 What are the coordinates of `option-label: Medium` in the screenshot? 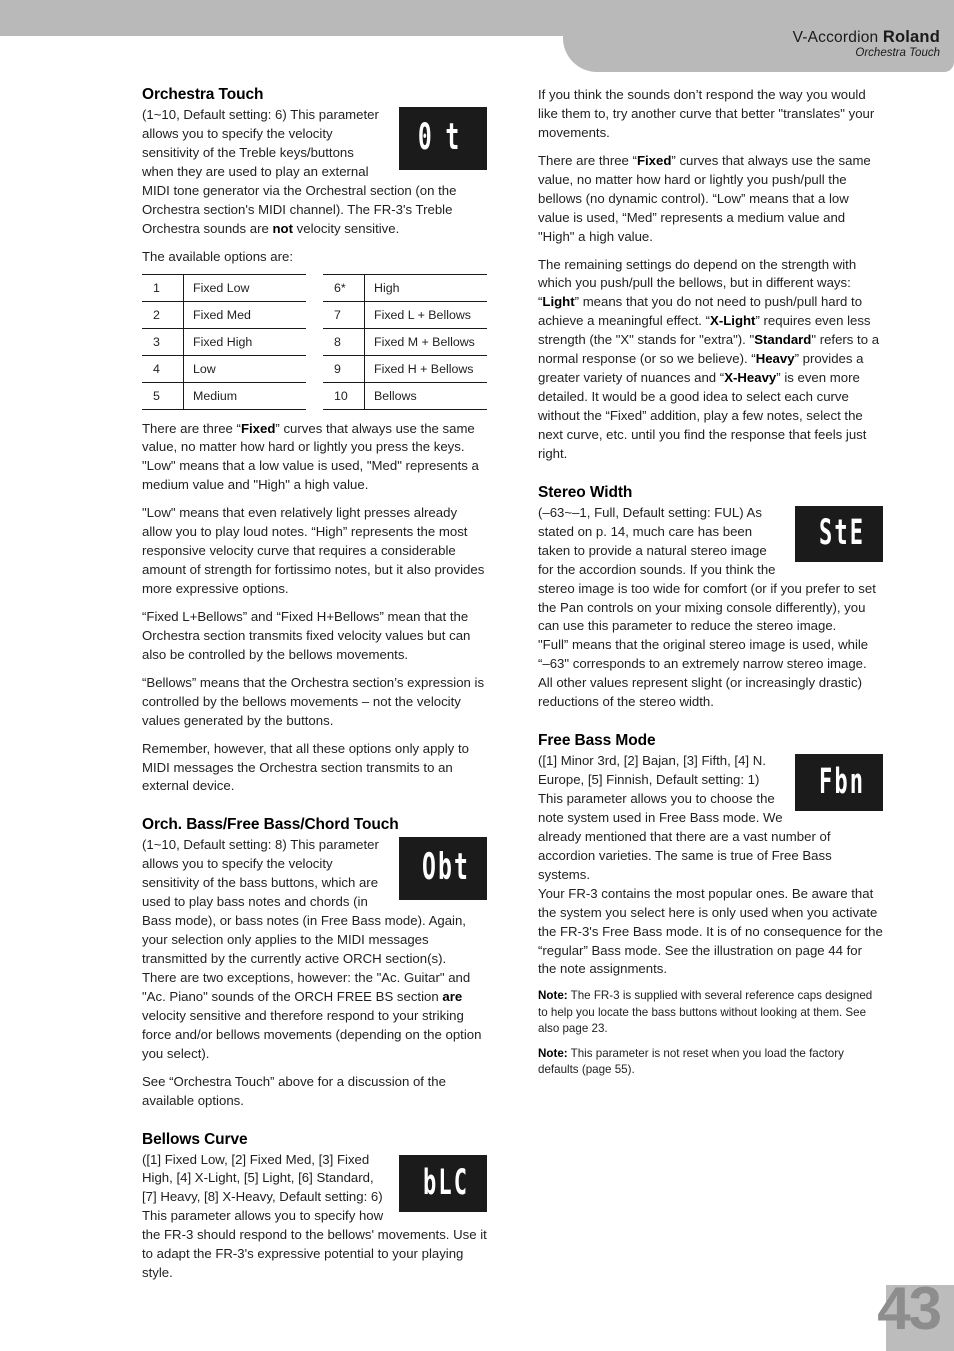 It's located at (244, 395).